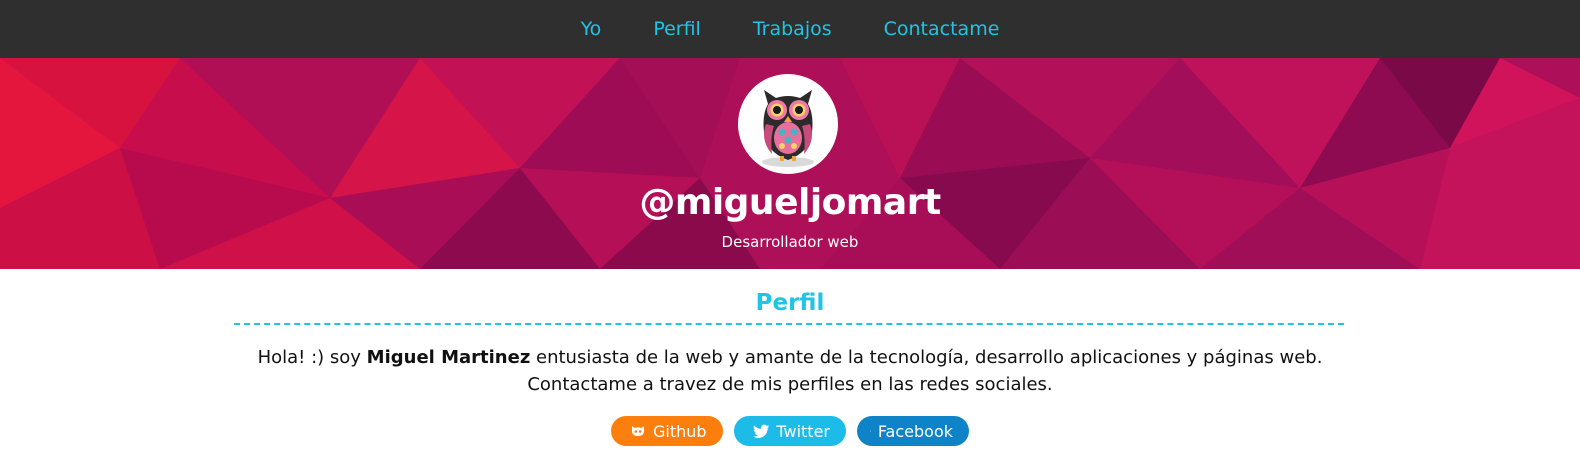  I want to click on github-icon, so click(638, 431).